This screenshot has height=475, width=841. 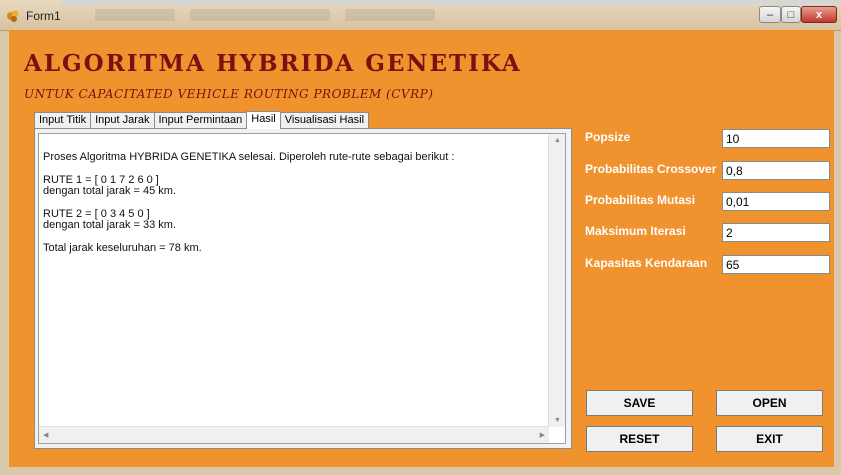 I want to click on crossover-probability-label: Probabilitas Crossover, so click(x=651, y=169).